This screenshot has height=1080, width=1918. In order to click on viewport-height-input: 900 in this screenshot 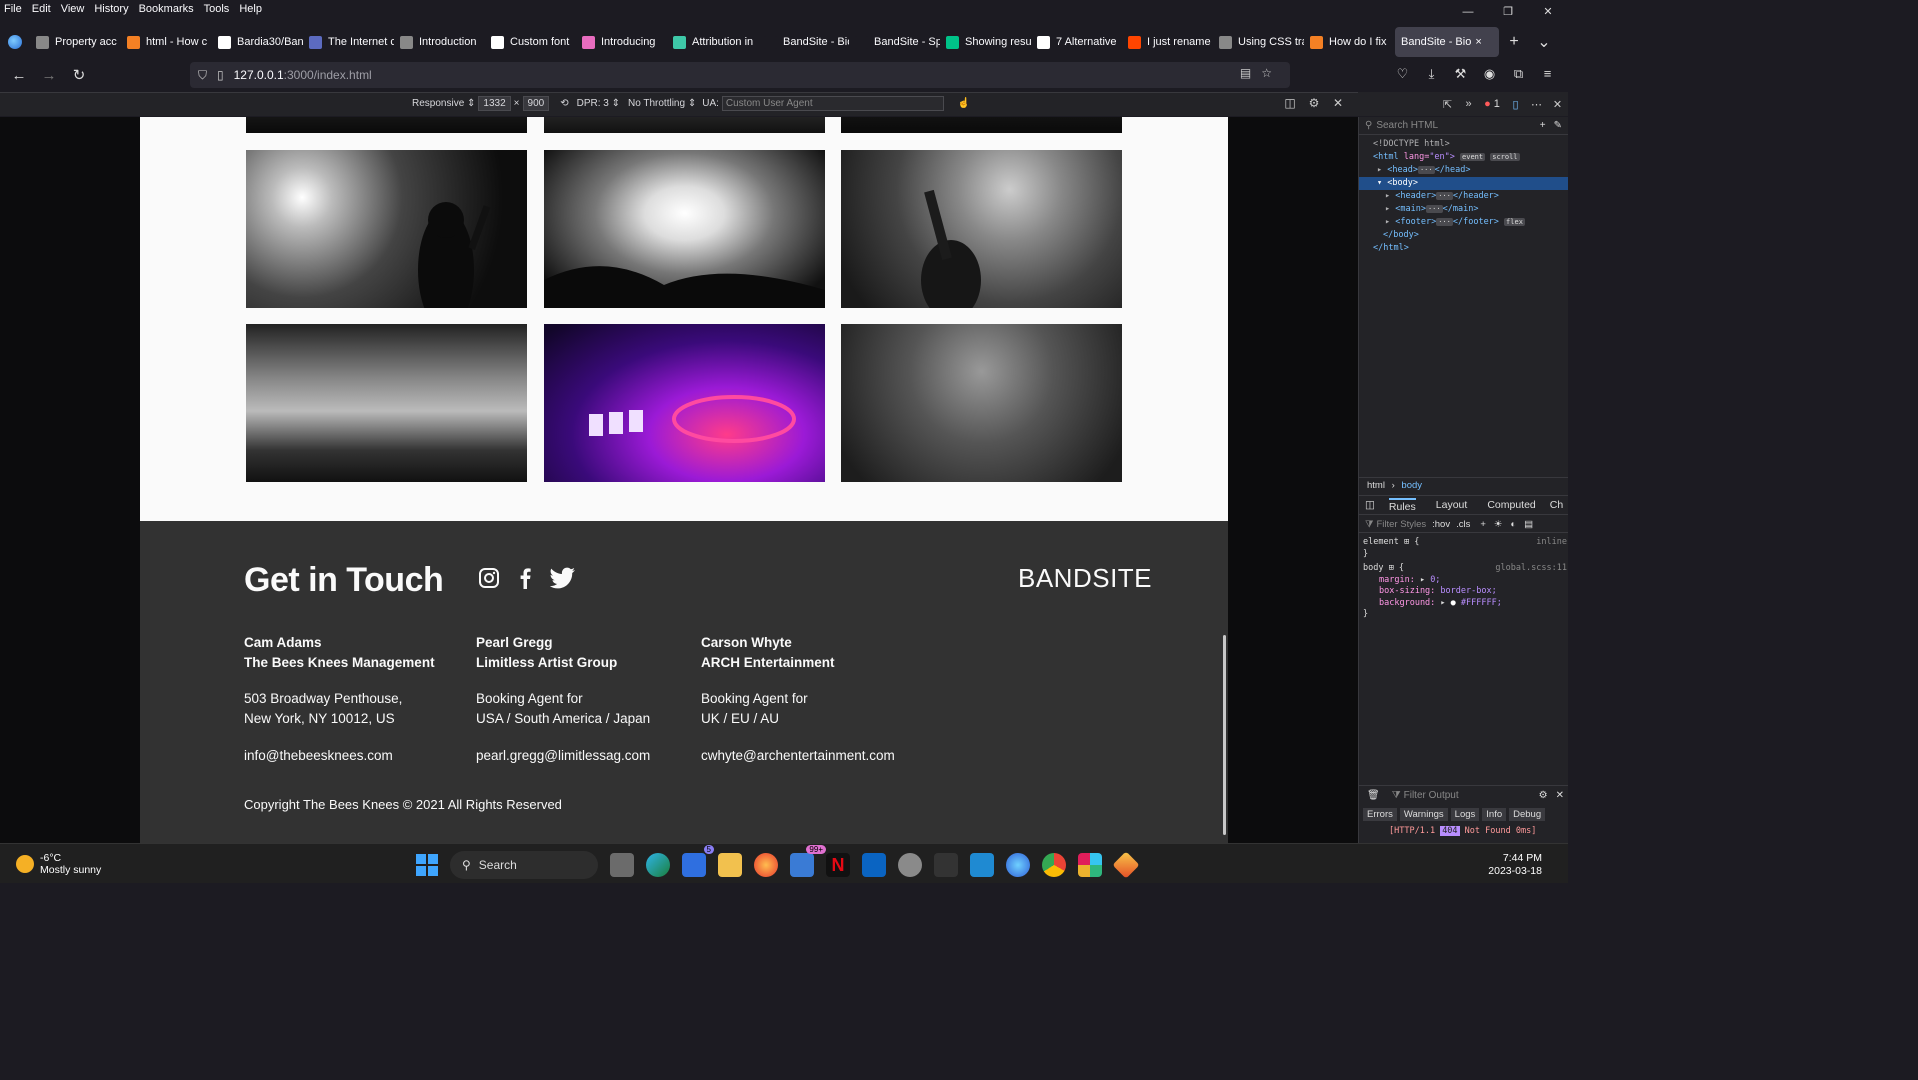, I will do `click(536, 103)`.